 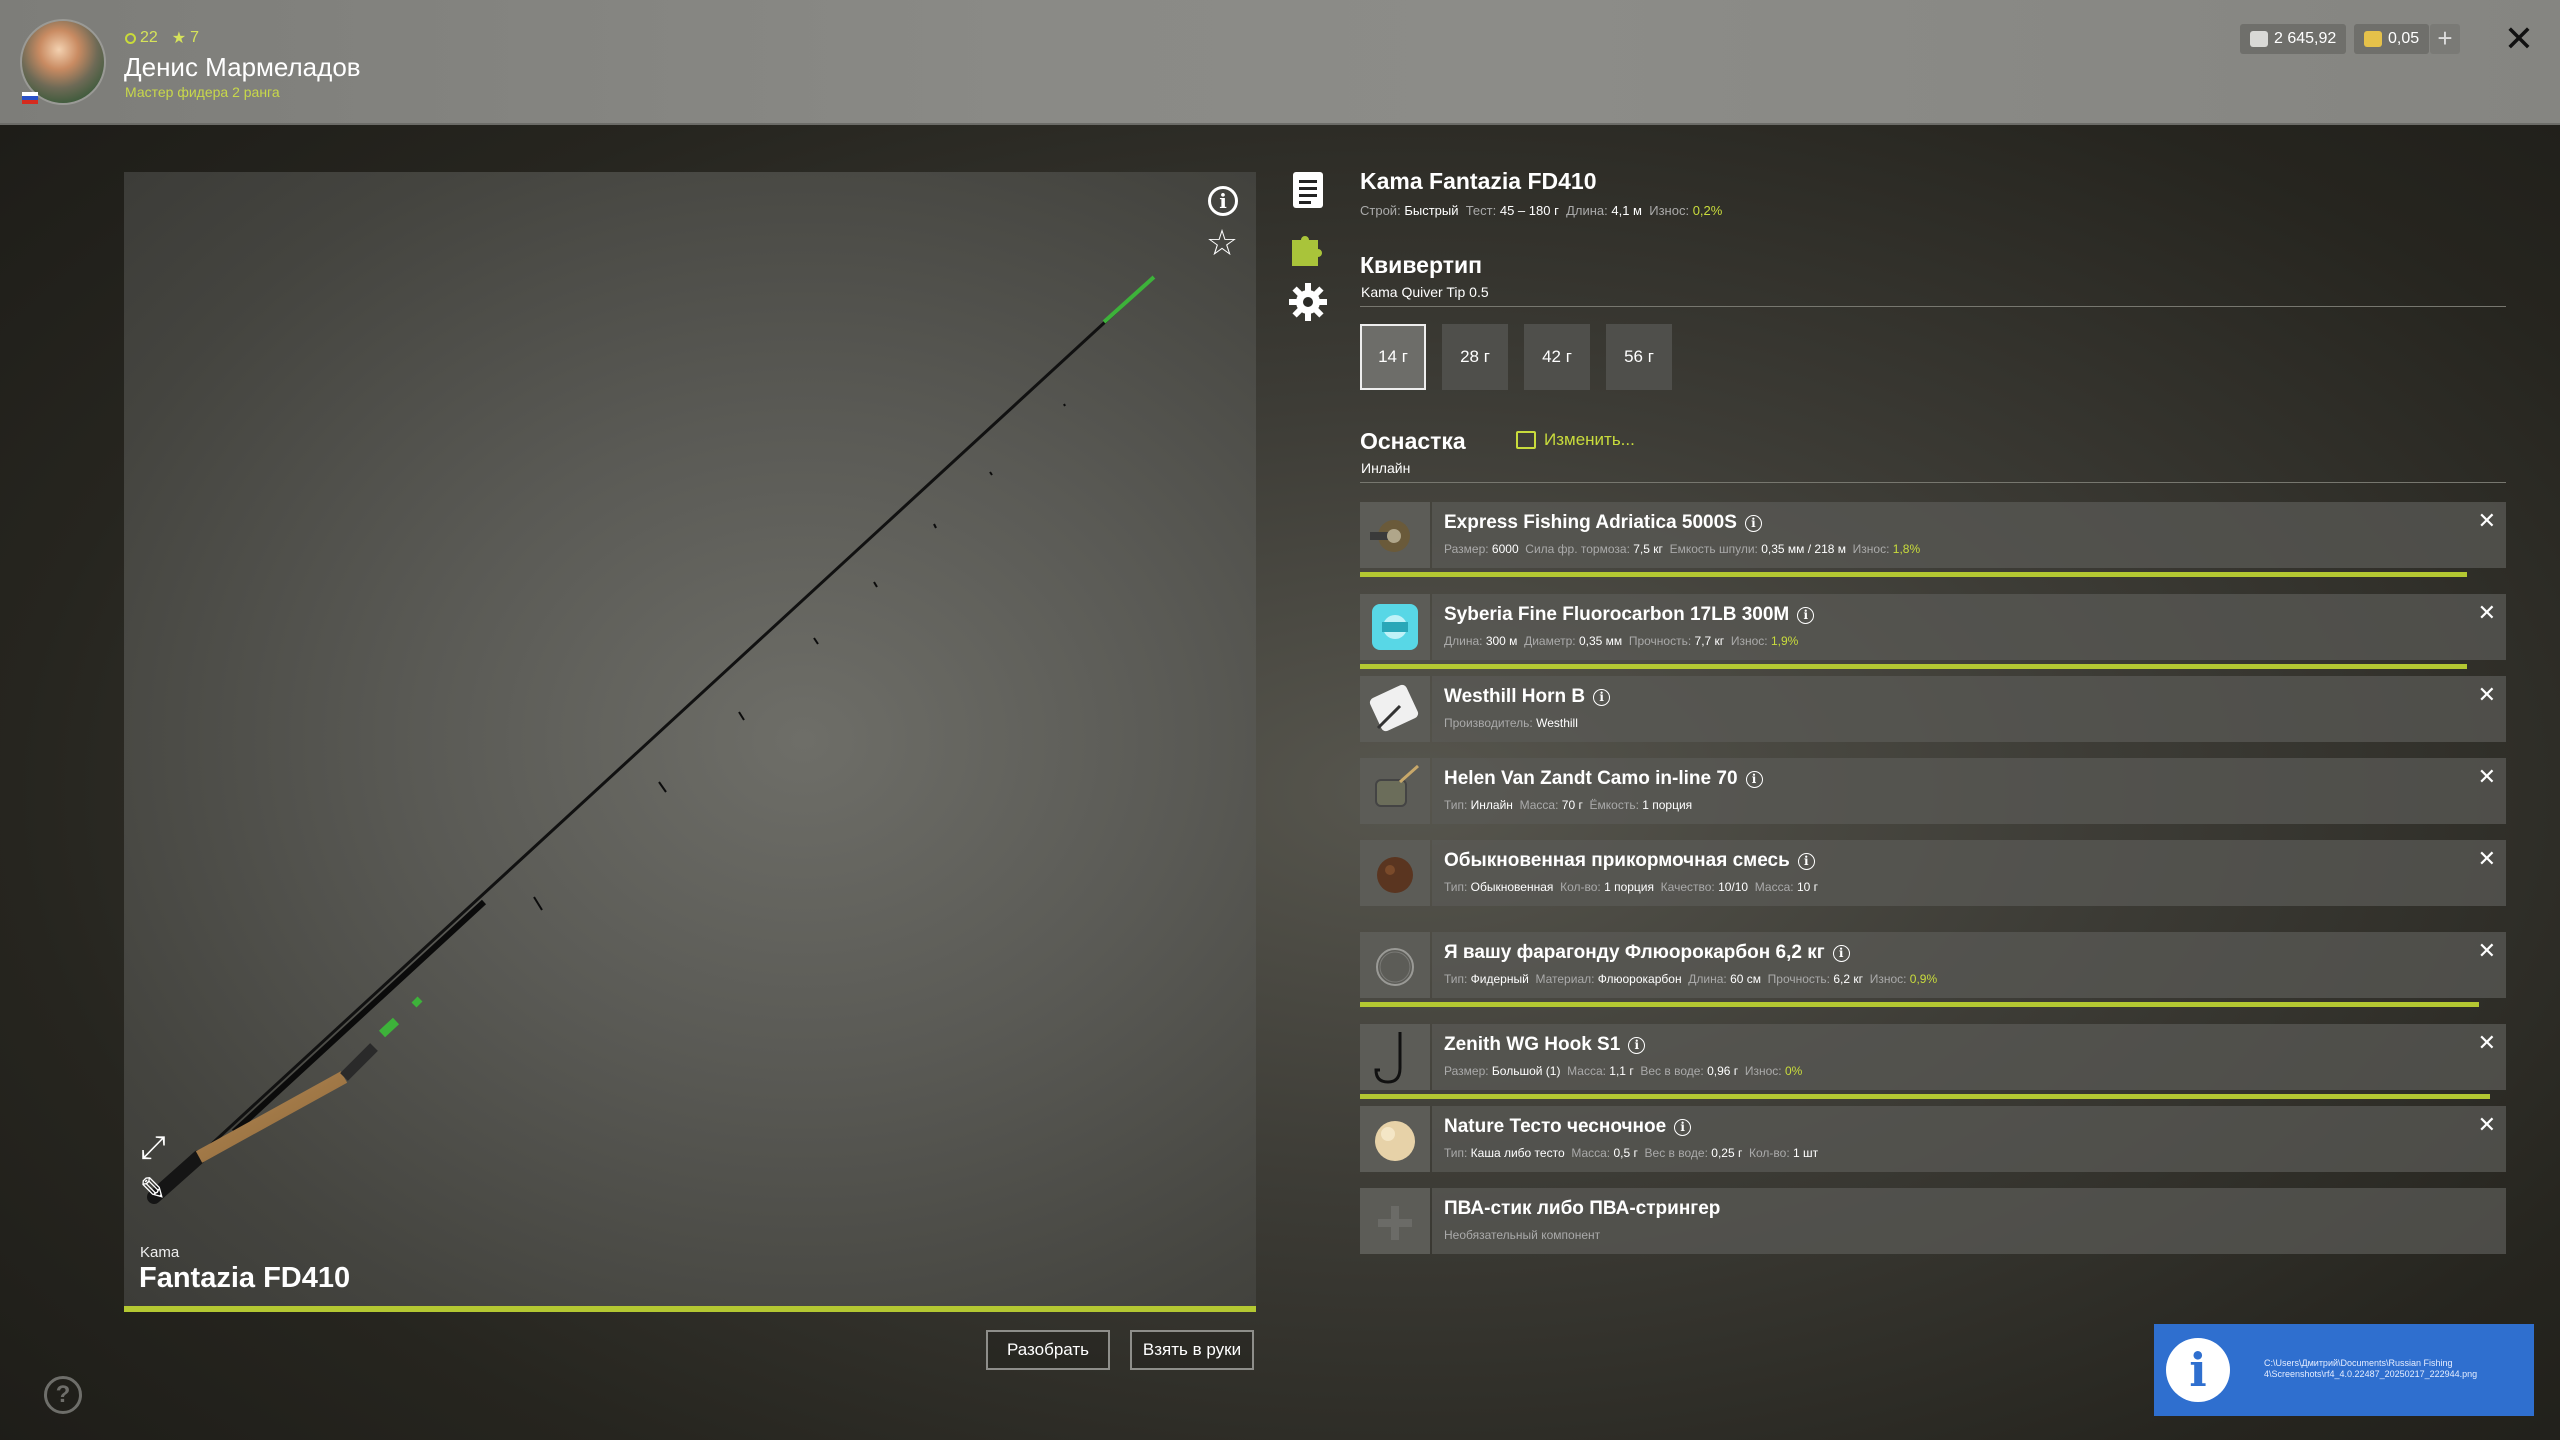 What do you see at coordinates (1582, 1209) in the screenshot?
I see `item-name: ПВА-стик либо ПВА-стрингер` at bounding box center [1582, 1209].